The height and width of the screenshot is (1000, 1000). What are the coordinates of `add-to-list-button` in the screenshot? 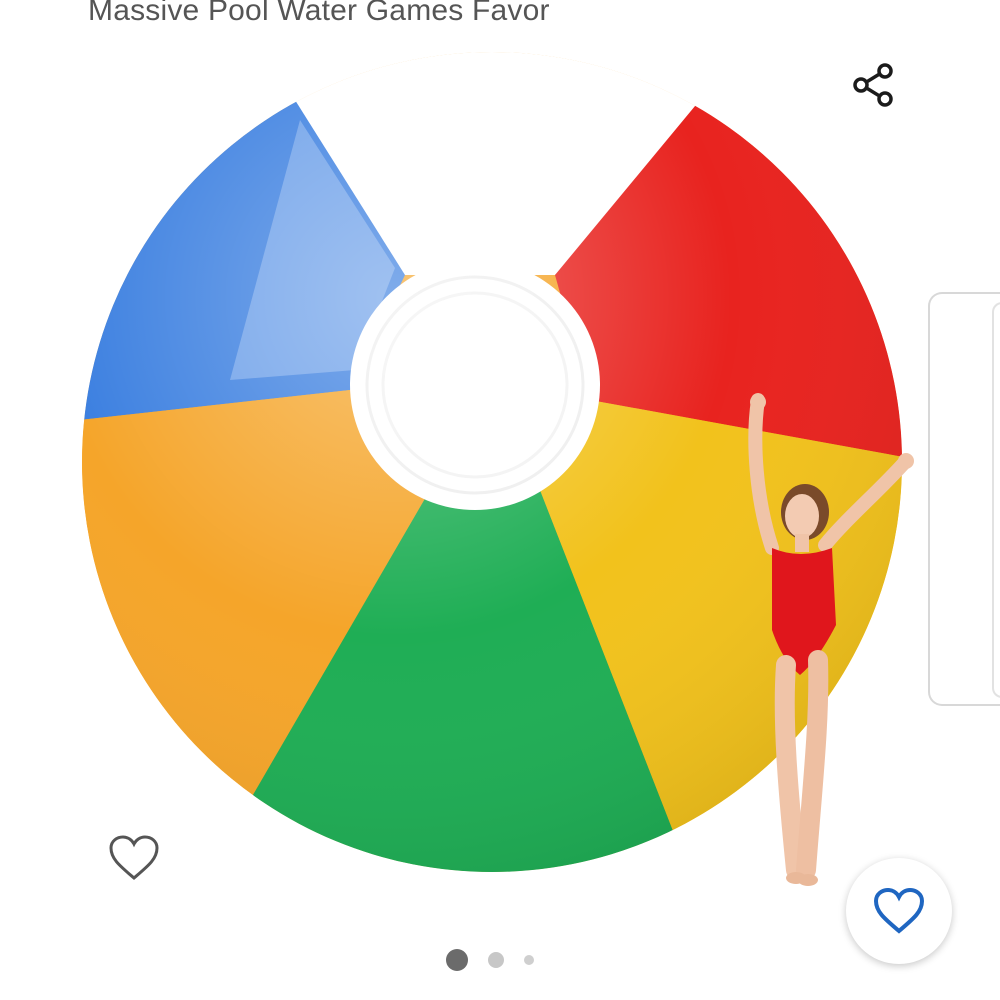 It's located at (134, 858).